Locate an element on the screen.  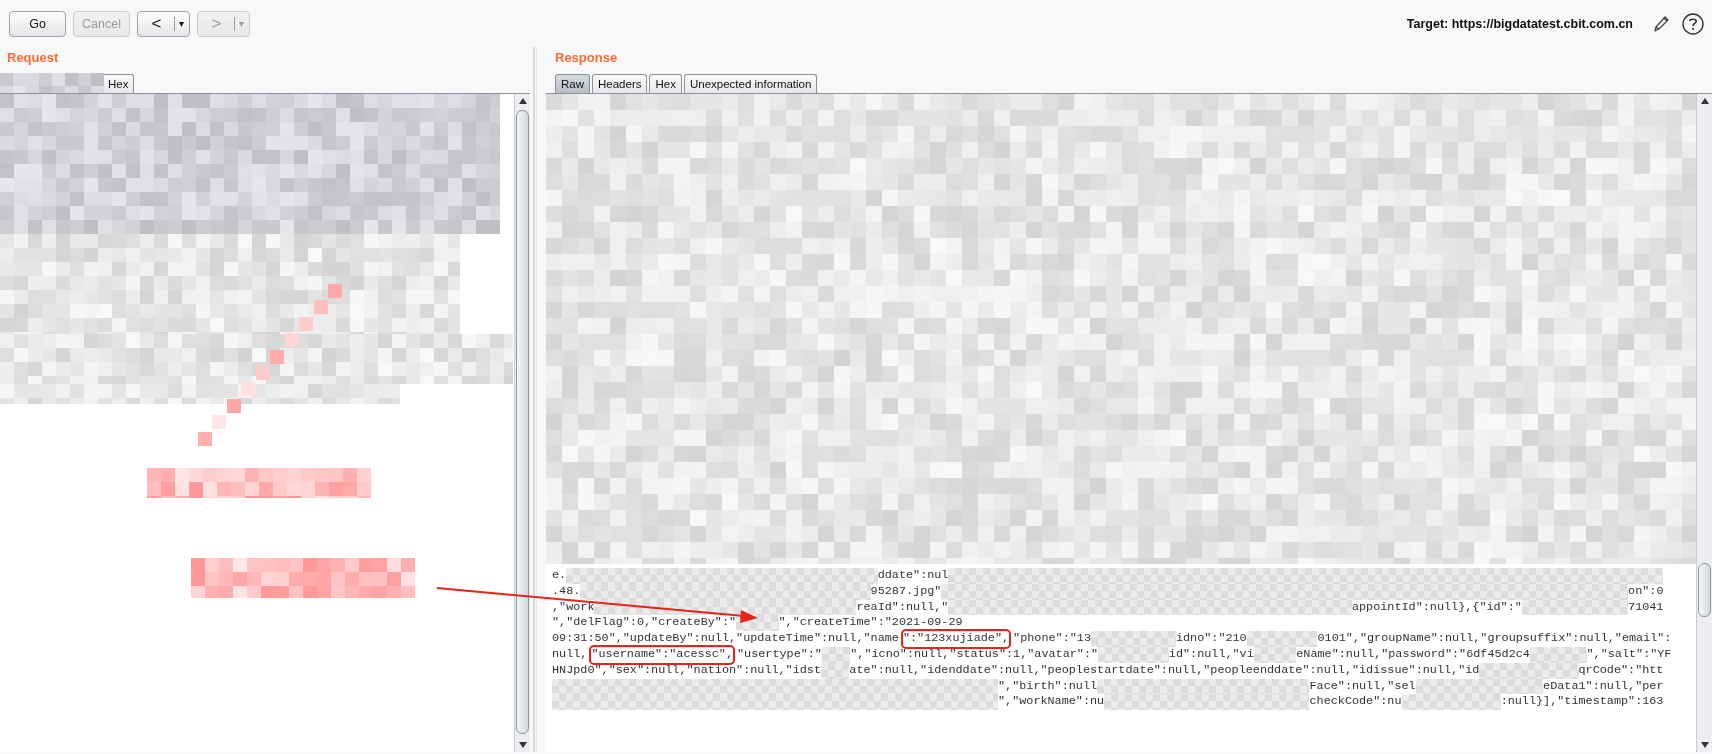
code-text: eData1":null,"per is located at coordinates (1603, 686).